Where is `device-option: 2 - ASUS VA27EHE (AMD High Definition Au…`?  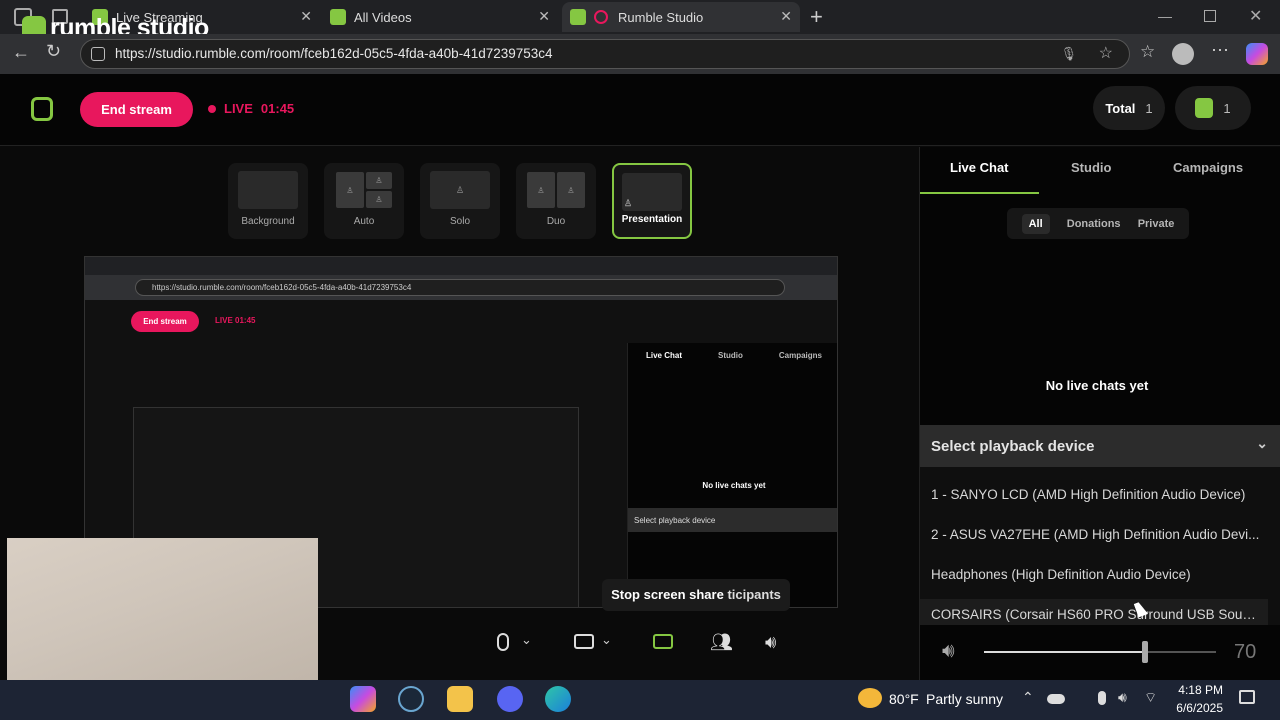
device-option: 2 - ASUS VA27EHE (AMD High Definition Au… is located at coordinates (1101, 534).